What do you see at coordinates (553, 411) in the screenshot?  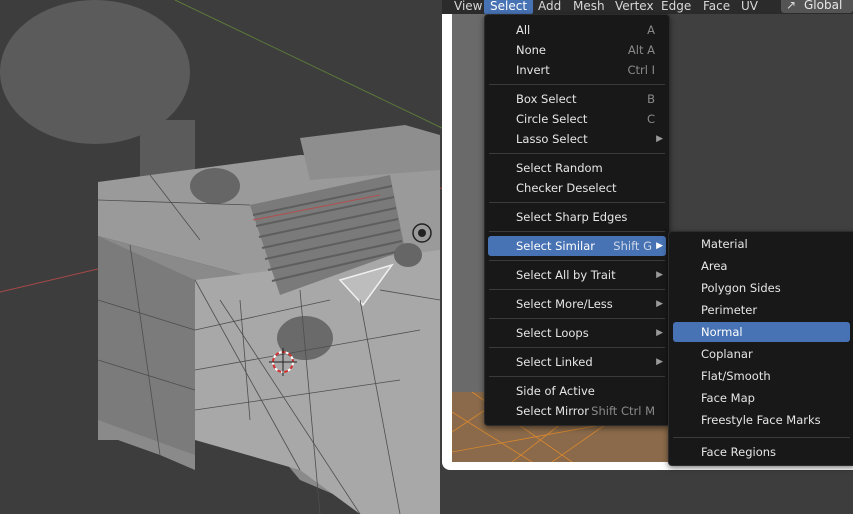 I see `menu-item-label: Select Mirror` at bounding box center [553, 411].